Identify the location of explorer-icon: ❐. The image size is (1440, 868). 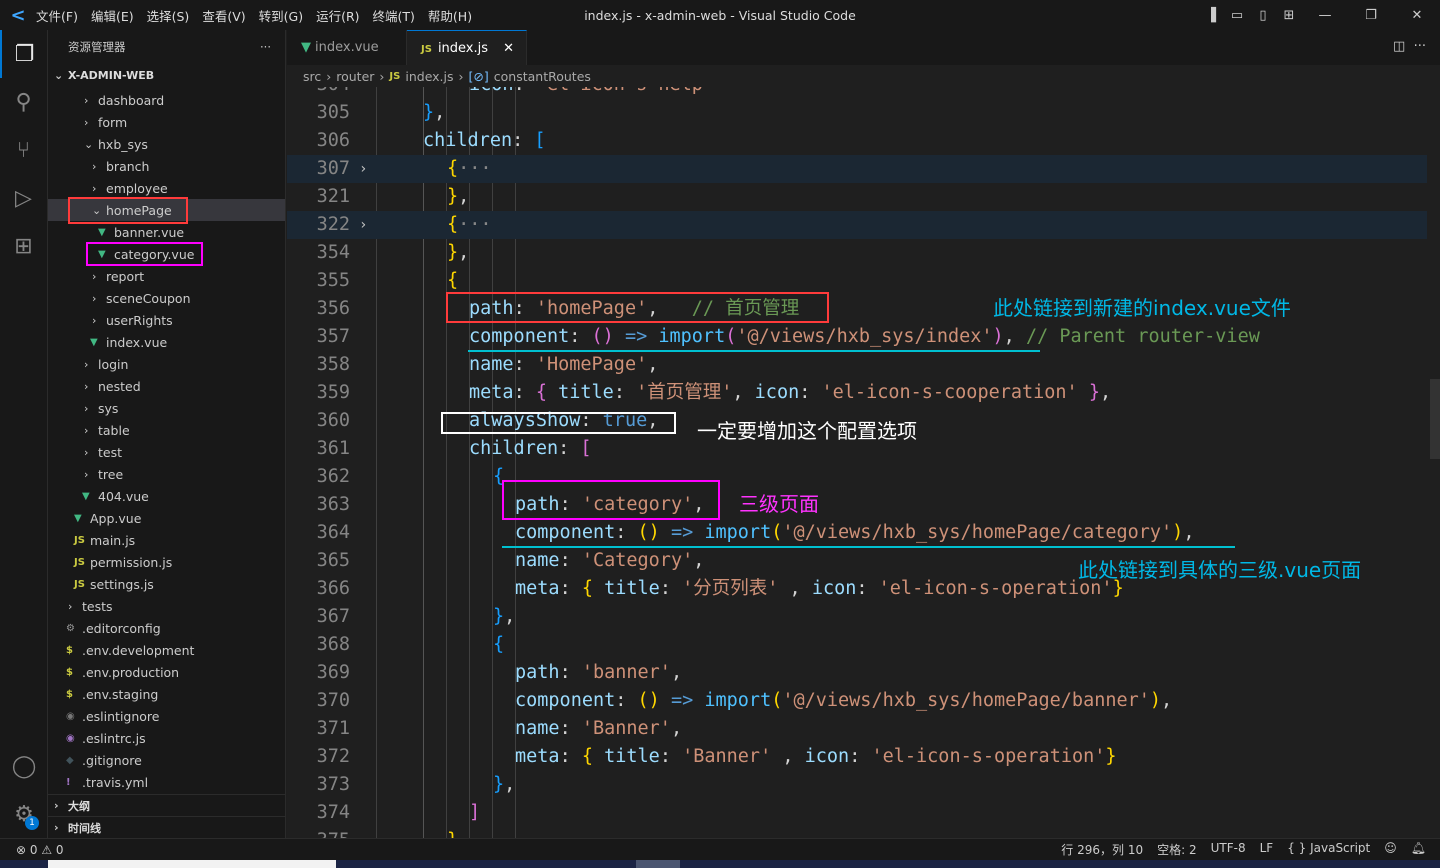
(23, 54).